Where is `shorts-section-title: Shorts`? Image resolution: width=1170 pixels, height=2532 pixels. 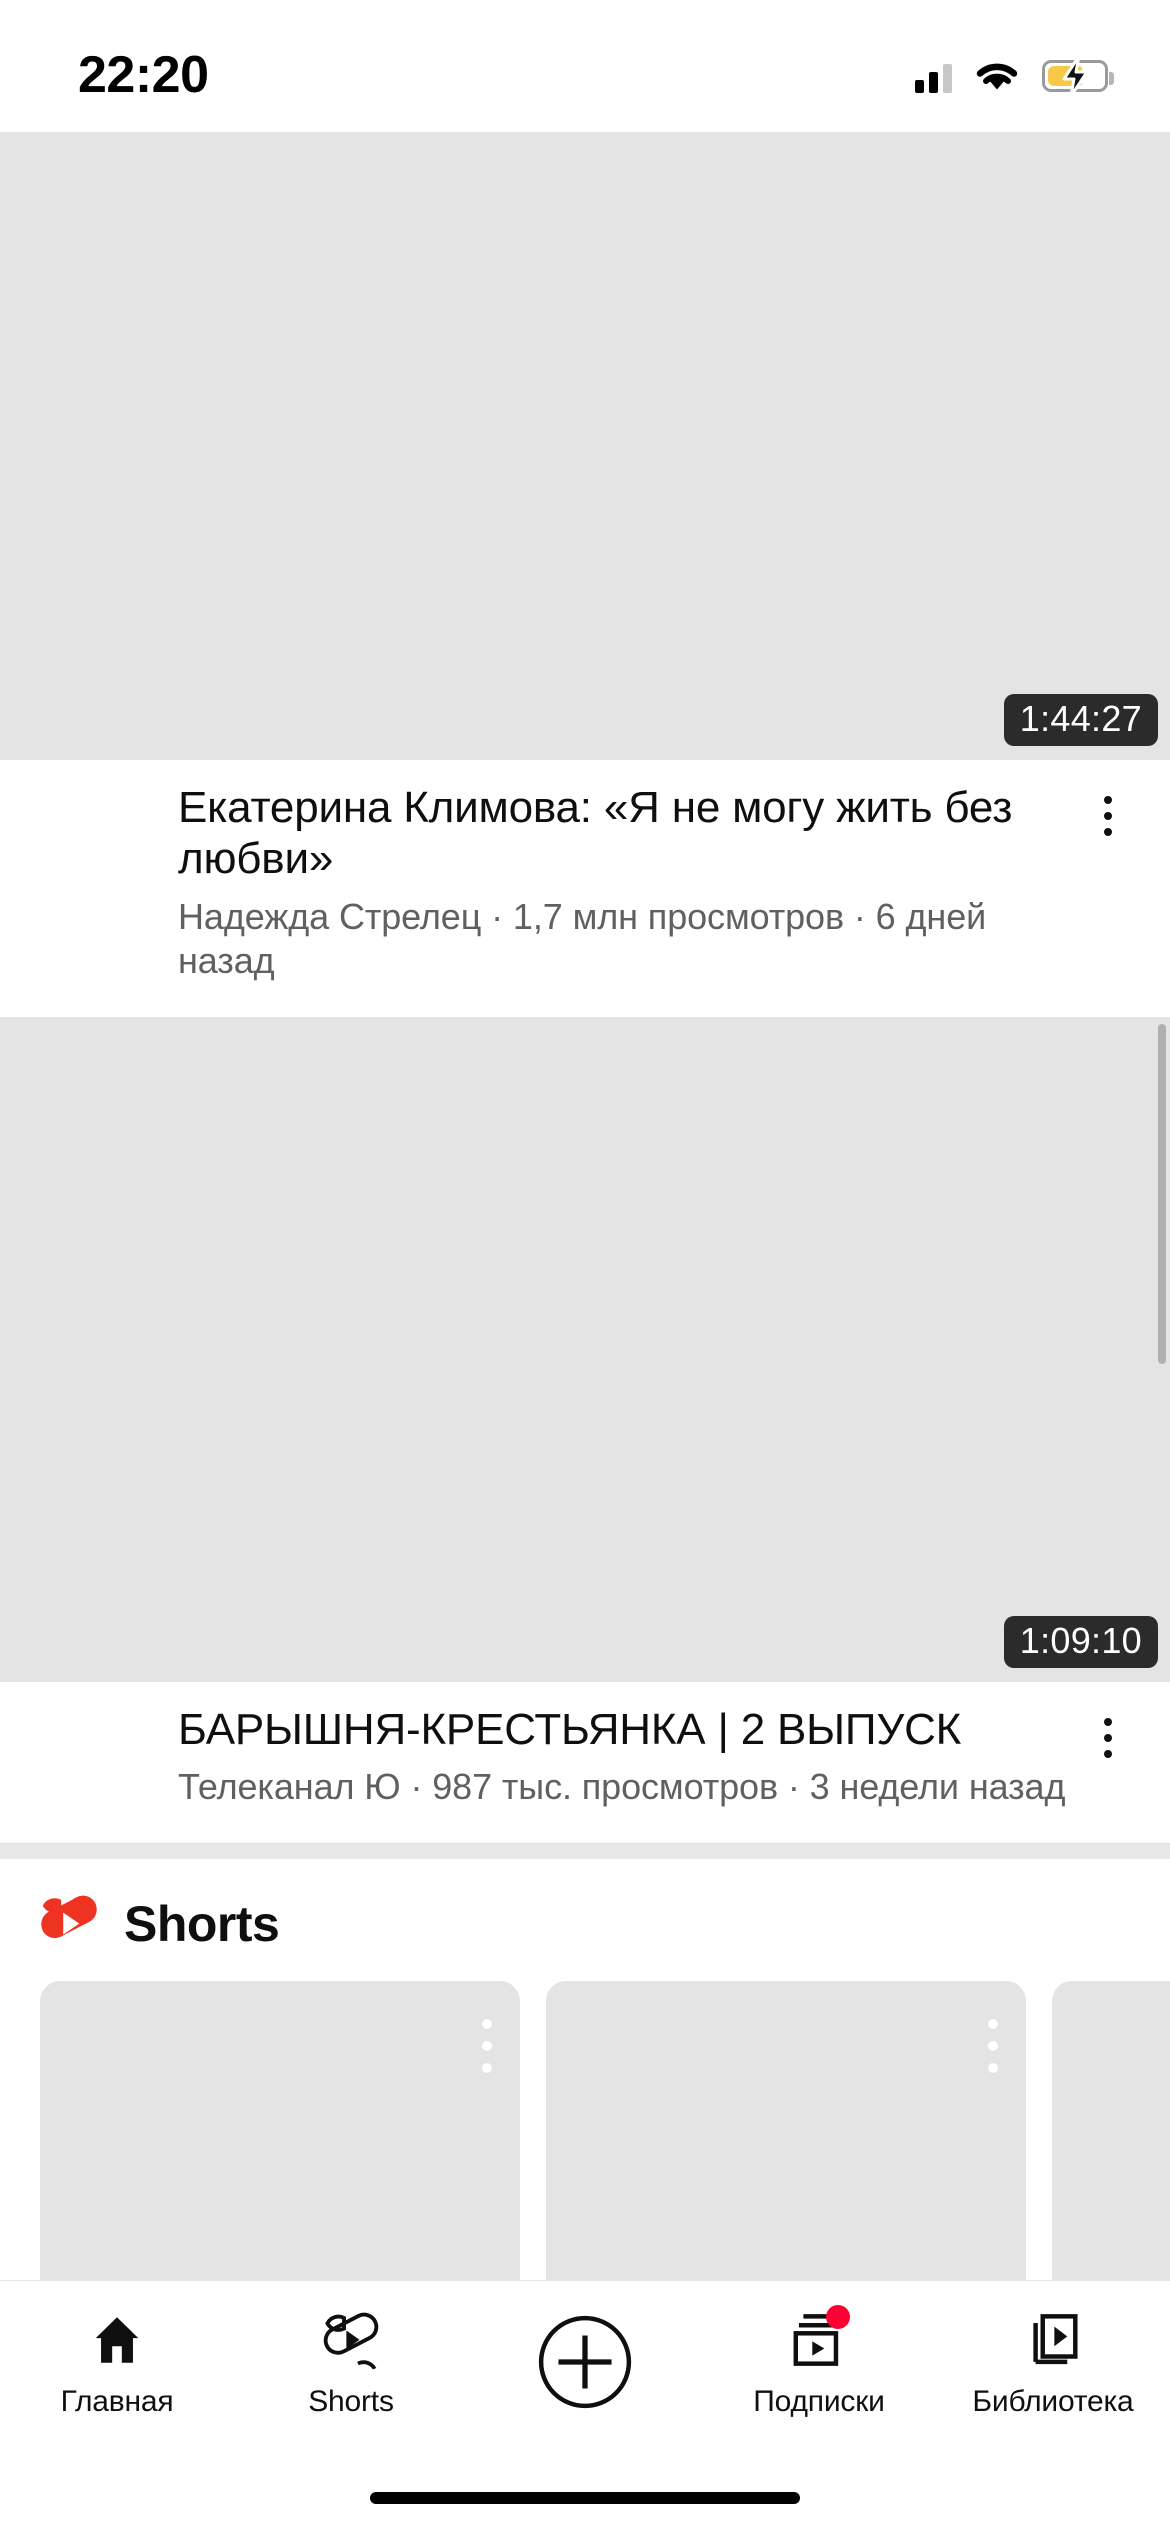 shorts-section-title: Shorts is located at coordinates (202, 1924).